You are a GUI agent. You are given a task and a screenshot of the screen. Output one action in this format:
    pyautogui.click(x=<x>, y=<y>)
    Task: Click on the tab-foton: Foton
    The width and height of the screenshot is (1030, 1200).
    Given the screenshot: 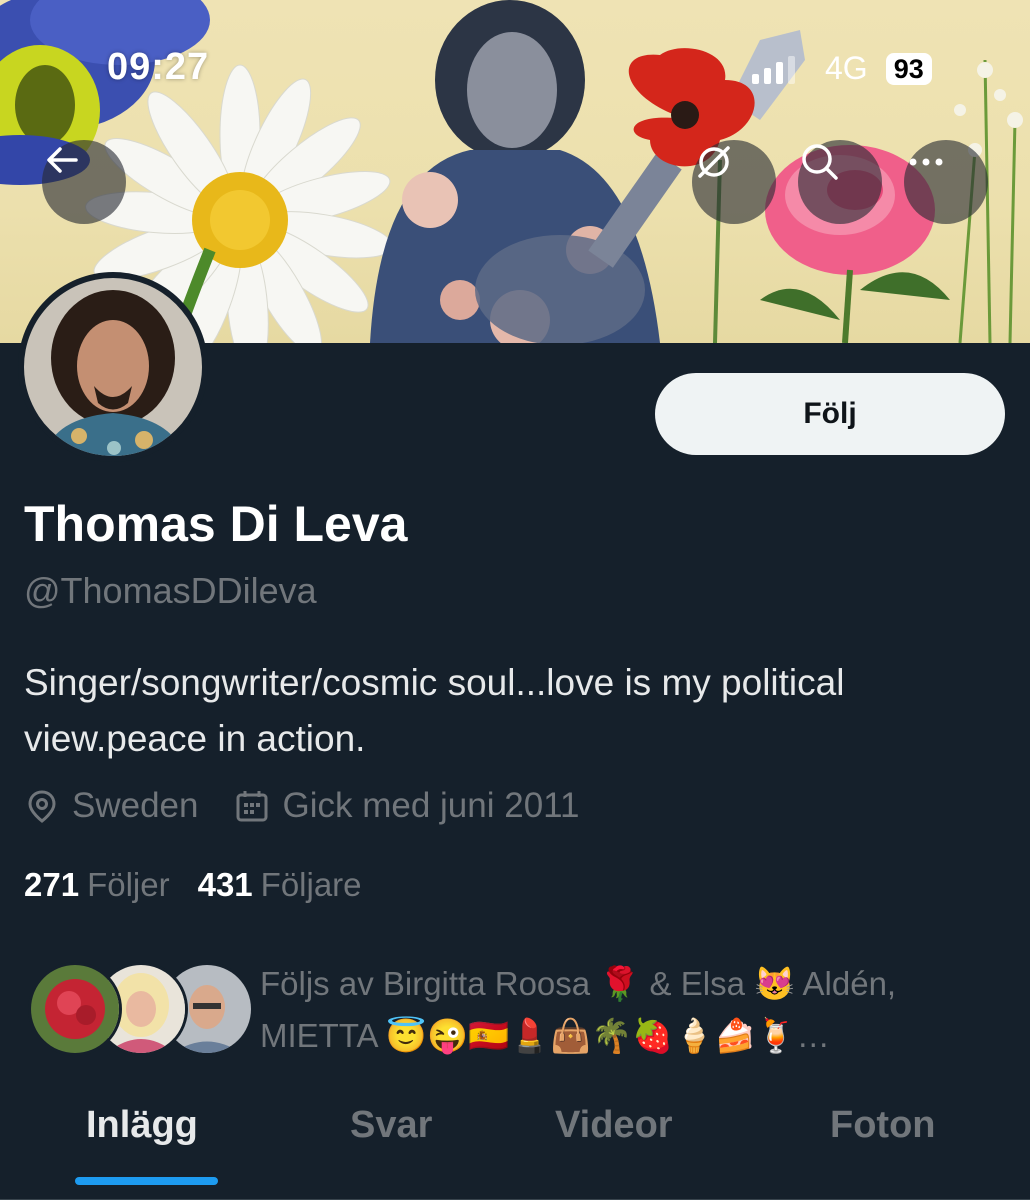 What is the action you would take?
    pyautogui.click(x=883, y=1125)
    